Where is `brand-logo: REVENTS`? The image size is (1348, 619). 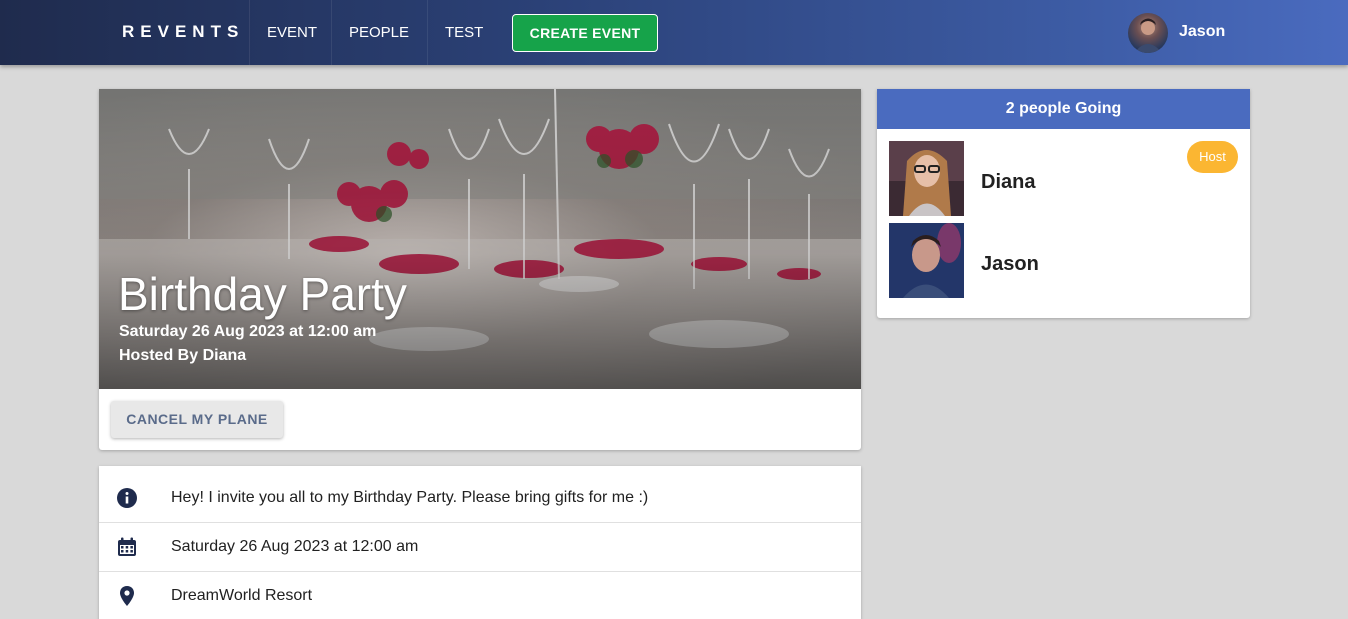
brand-logo: REVENTS is located at coordinates (183, 32).